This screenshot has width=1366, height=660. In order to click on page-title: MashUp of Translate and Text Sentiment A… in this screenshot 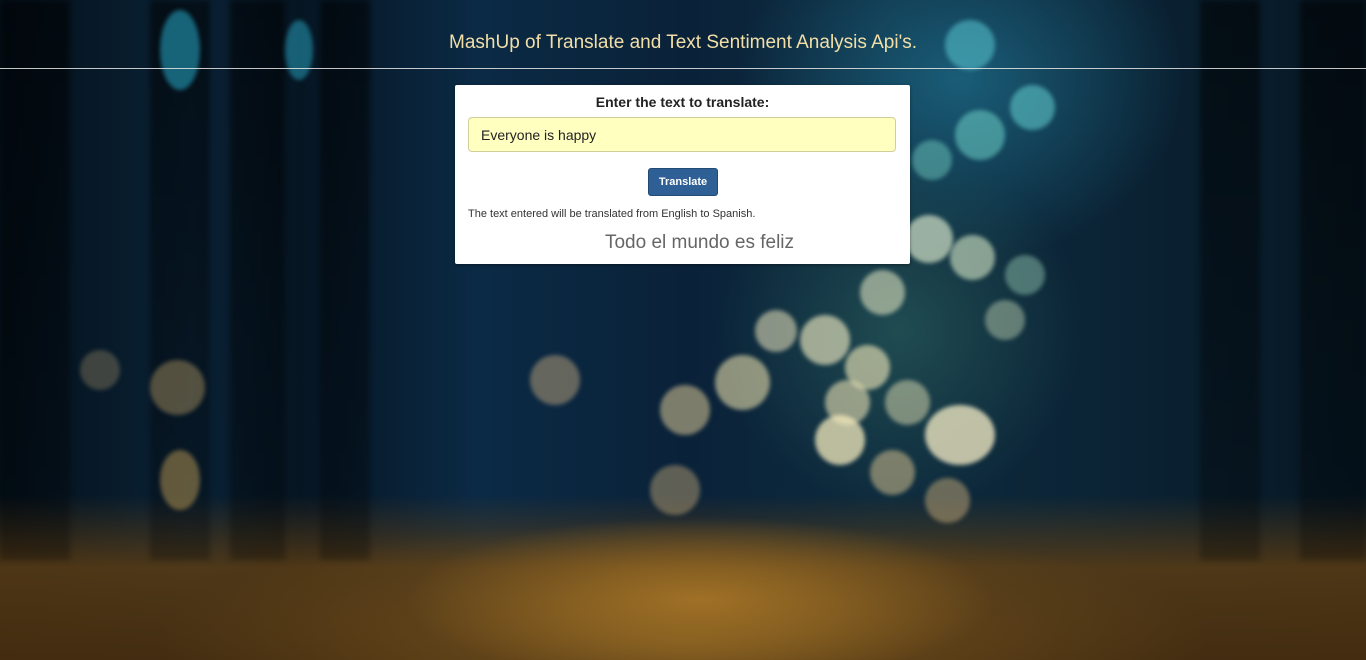, I will do `click(683, 42)`.